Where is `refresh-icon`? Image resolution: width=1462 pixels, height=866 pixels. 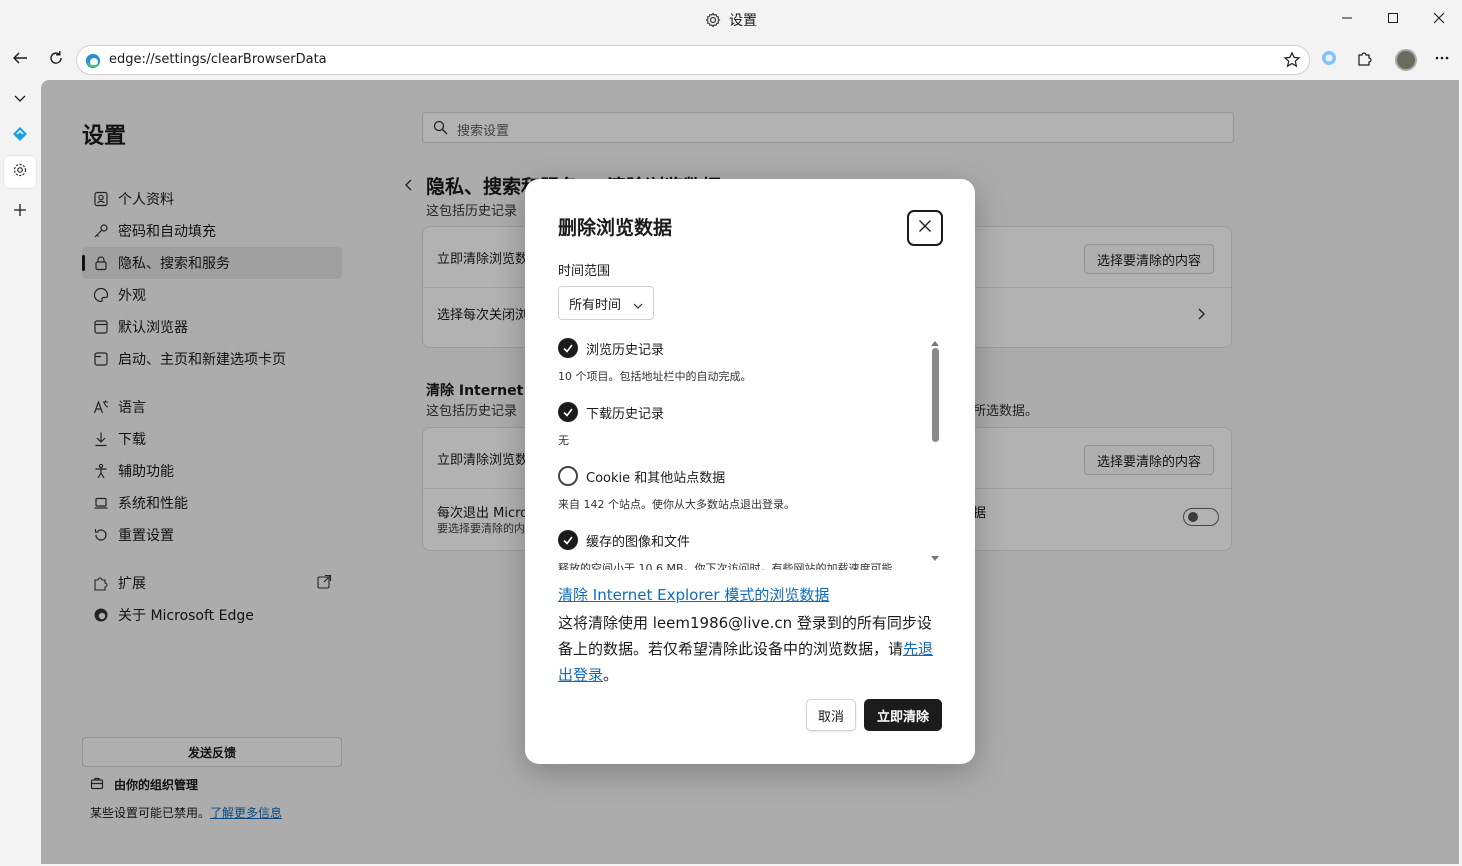
refresh-icon is located at coordinates (56, 60).